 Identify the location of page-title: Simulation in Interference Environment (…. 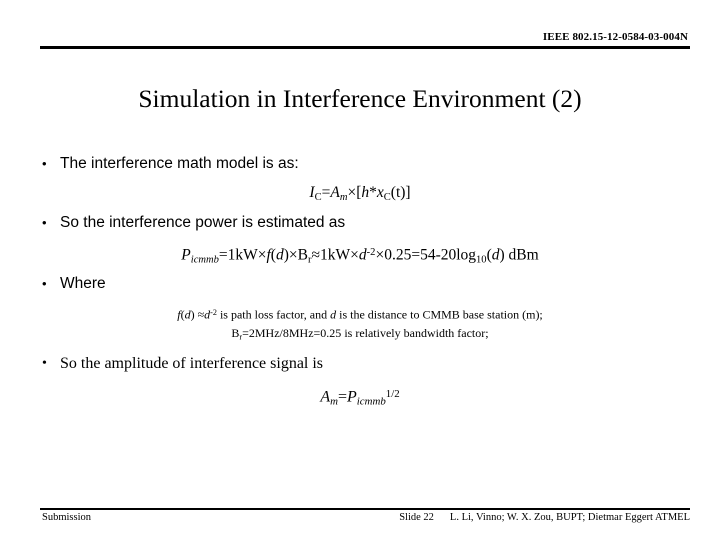
(360, 98).